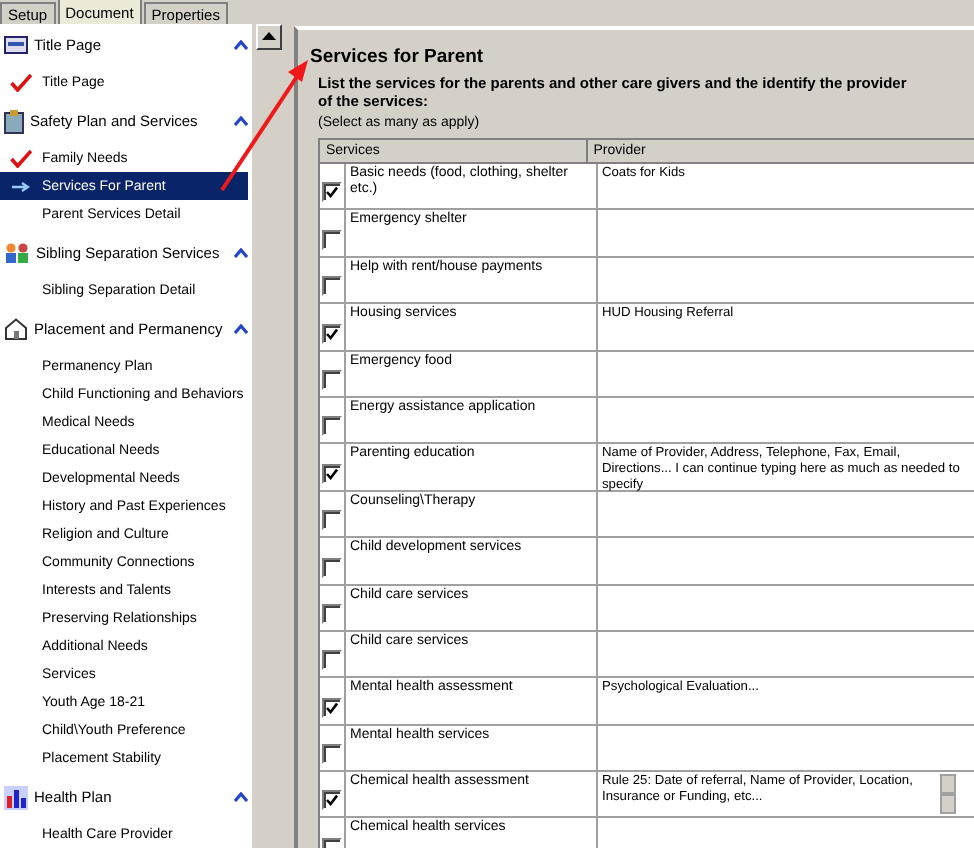  Describe the element at coordinates (17, 253) in the screenshot. I see `people-icon` at that location.